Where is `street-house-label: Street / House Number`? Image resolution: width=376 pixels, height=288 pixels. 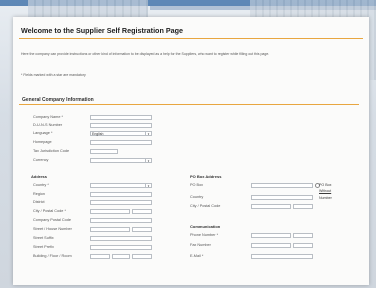 street-house-label: Street / House Number is located at coordinates (52, 229).